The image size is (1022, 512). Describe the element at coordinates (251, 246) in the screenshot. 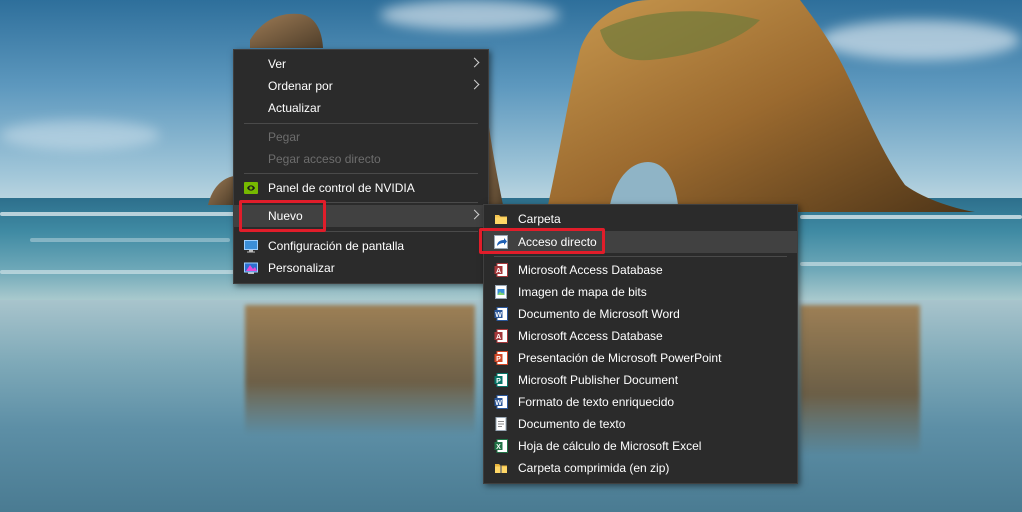

I see `display-settings-icon` at that location.